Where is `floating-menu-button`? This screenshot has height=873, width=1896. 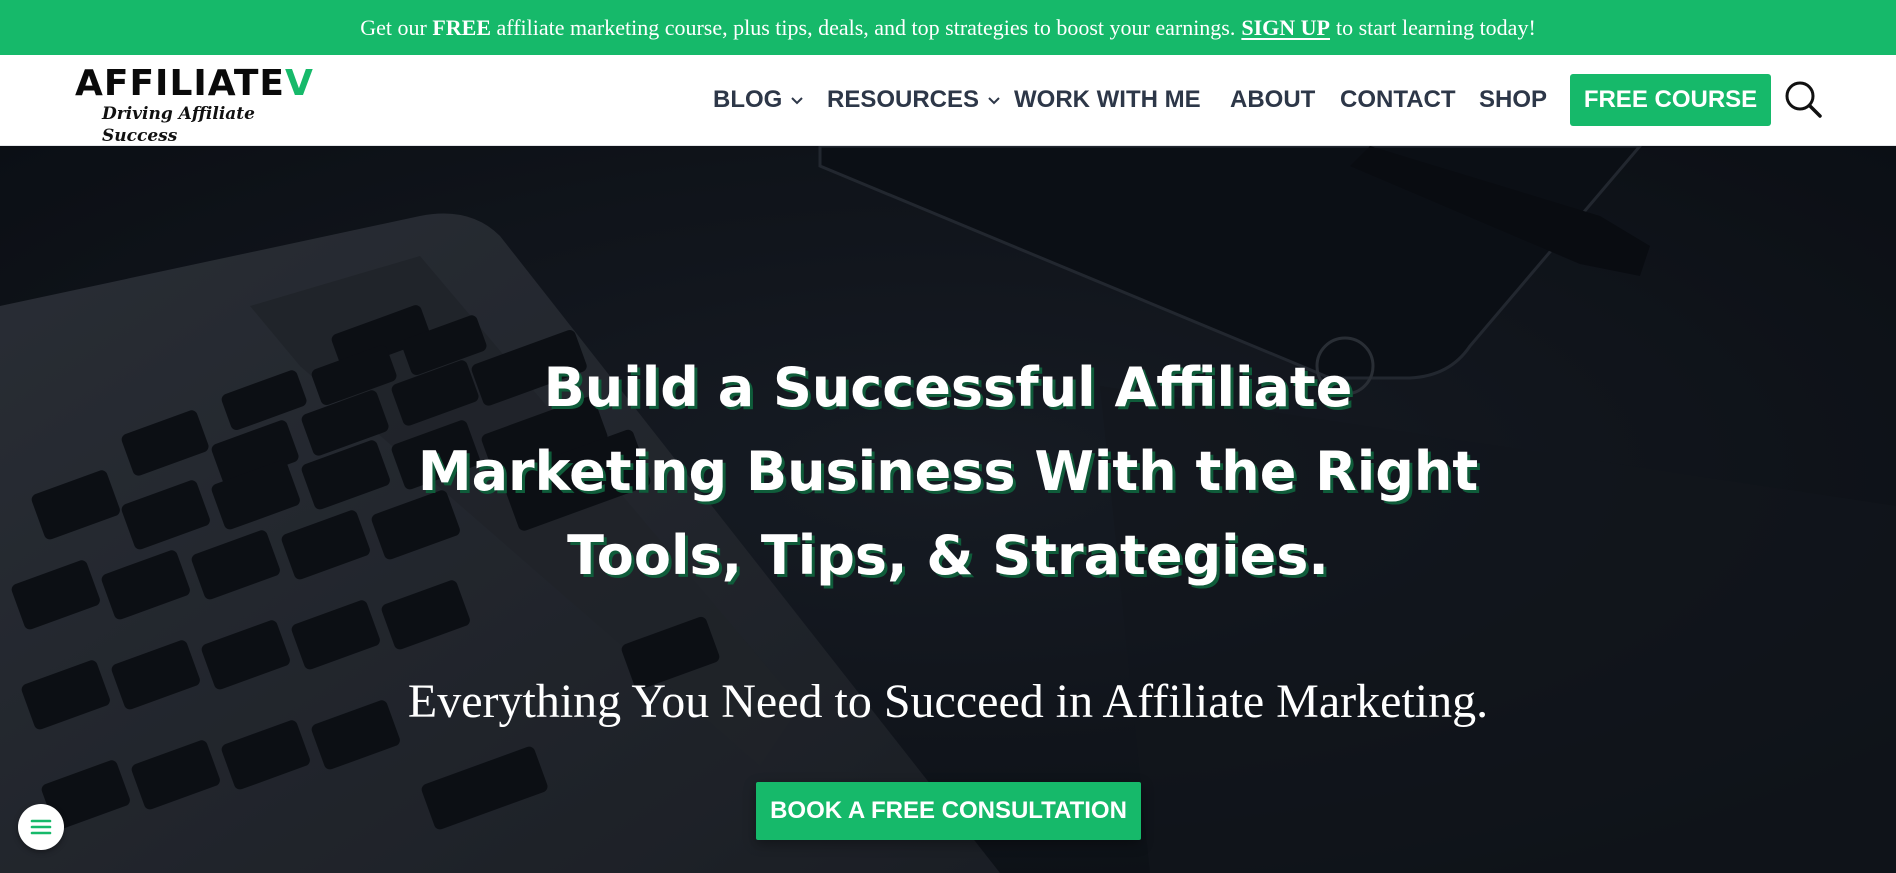
floating-menu-button is located at coordinates (41, 827).